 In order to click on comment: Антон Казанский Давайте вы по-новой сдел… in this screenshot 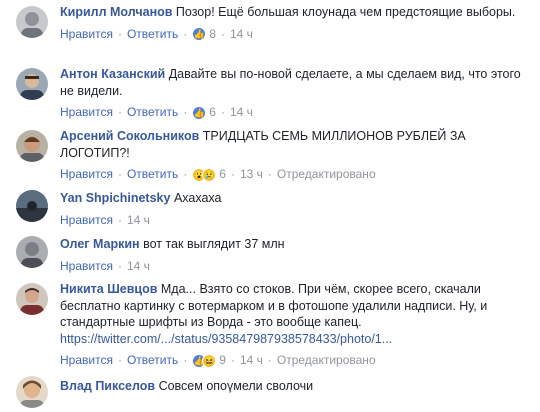, I will do `click(270, 93)`.